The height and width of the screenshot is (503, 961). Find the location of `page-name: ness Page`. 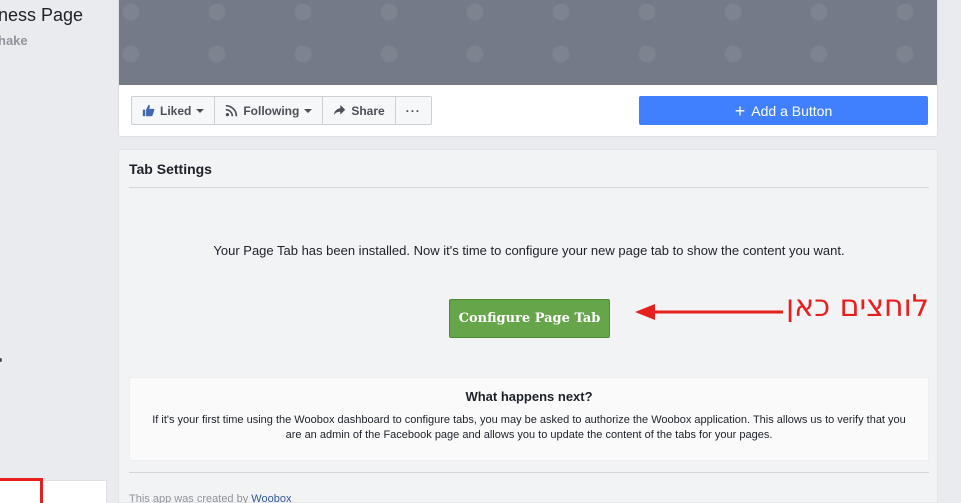

page-name: ness Page is located at coordinates (41, 15).